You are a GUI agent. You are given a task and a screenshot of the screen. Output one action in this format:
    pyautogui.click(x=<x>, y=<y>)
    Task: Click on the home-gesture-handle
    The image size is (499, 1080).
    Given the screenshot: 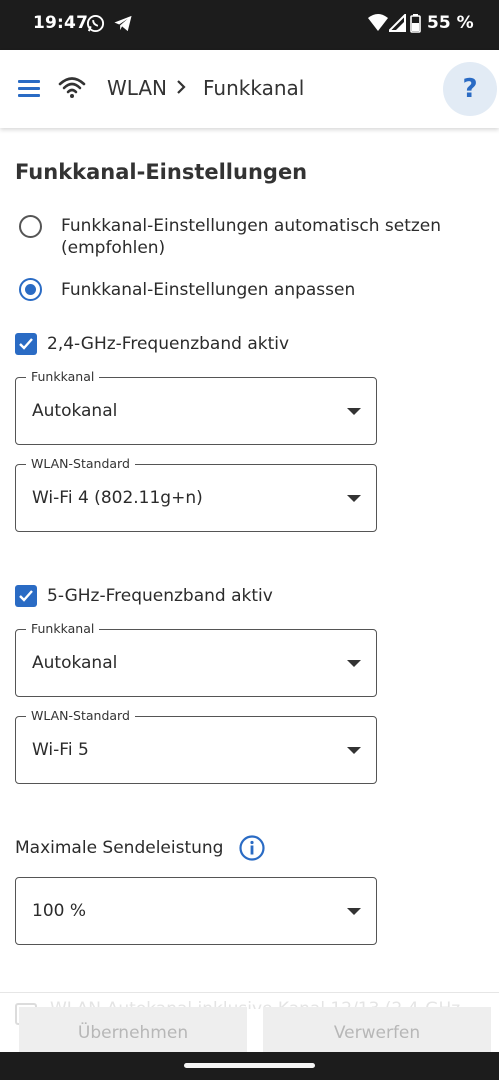 What is the action you would take?
    pyautogui.click(x=249, y=1065)
    